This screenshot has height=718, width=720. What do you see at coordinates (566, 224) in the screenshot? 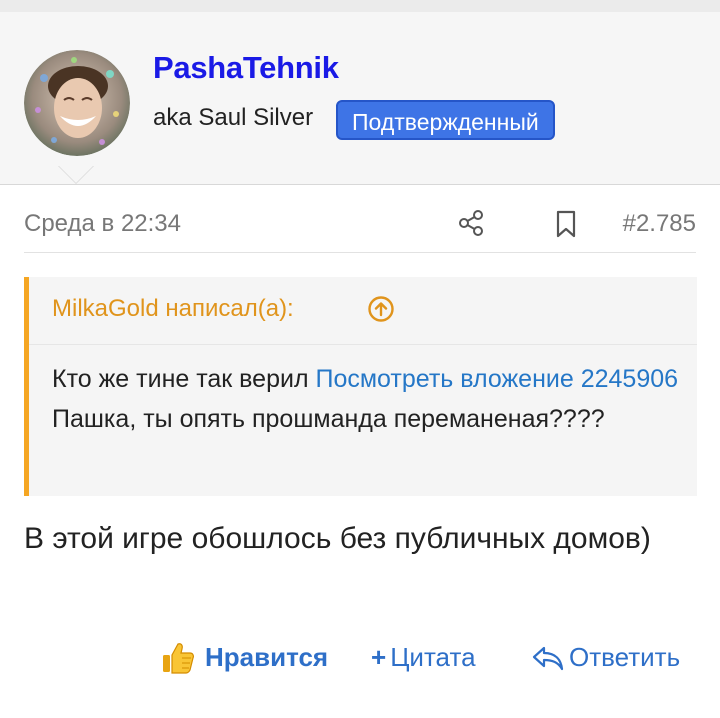
I see `bookmark-icon` at bounding box center [566, 224].